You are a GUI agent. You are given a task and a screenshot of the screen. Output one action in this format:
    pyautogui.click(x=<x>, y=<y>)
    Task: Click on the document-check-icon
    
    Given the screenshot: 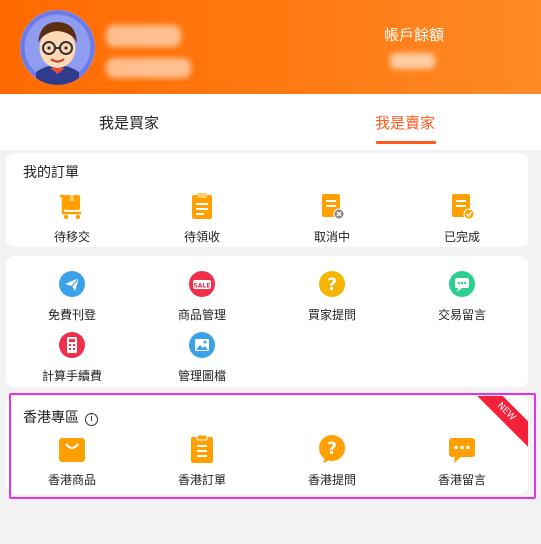 What is the action you would take?
    pyautogui.click(x=462, y=206)
    